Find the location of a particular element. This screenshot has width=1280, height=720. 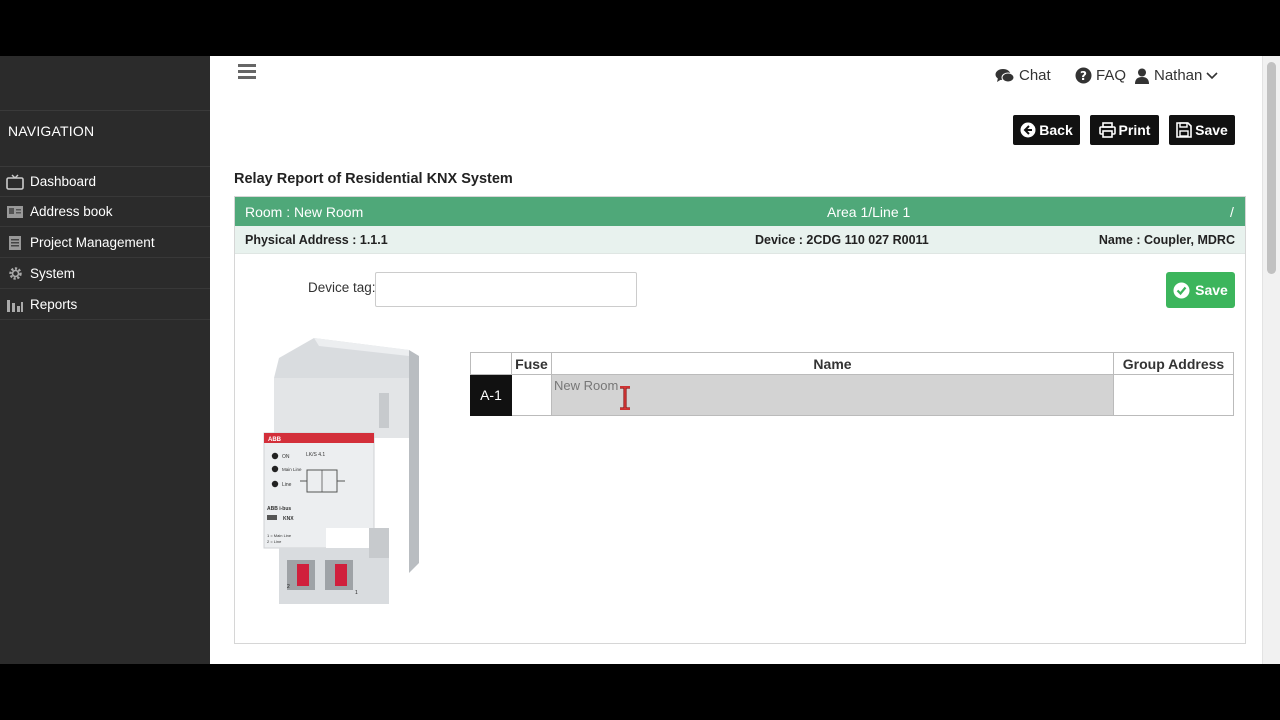

floppy-disk-icon is located at coordinates (1184, 130).